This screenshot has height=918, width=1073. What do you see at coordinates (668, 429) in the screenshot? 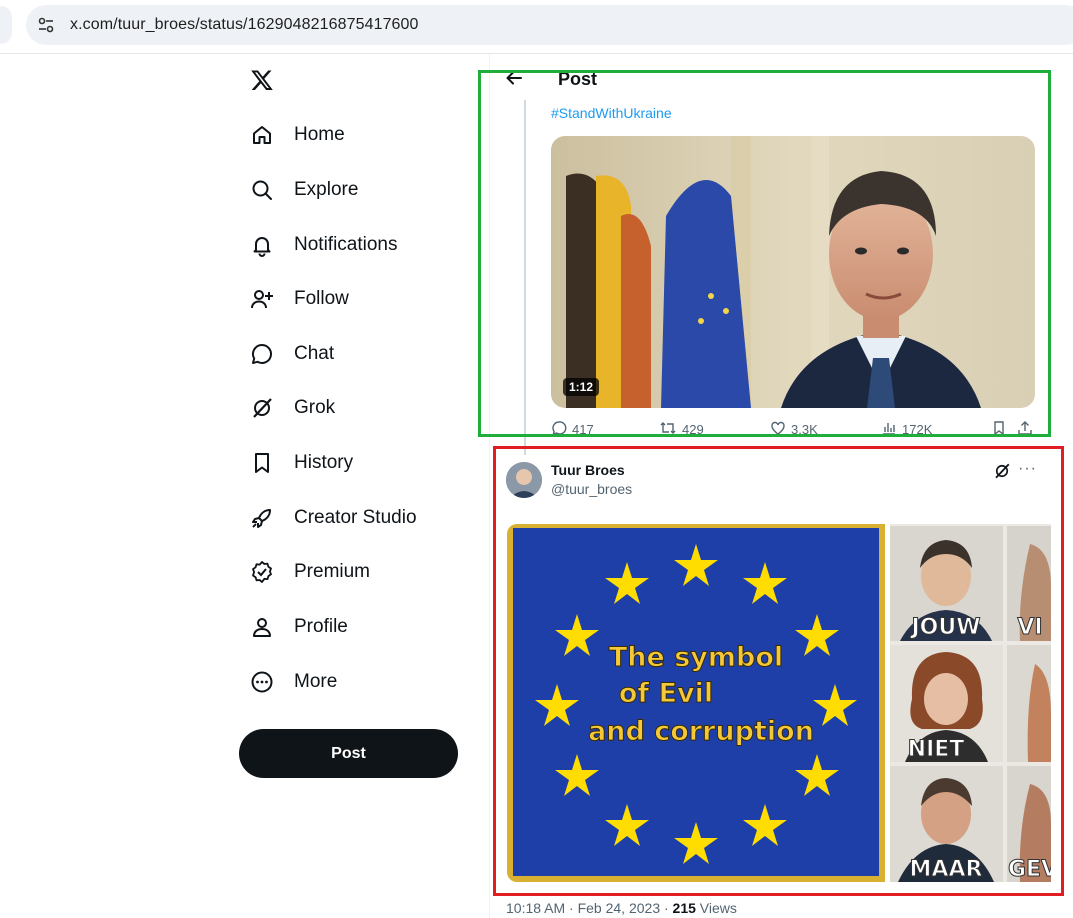
I see `repost-icon` at bounding box center [668, 429].